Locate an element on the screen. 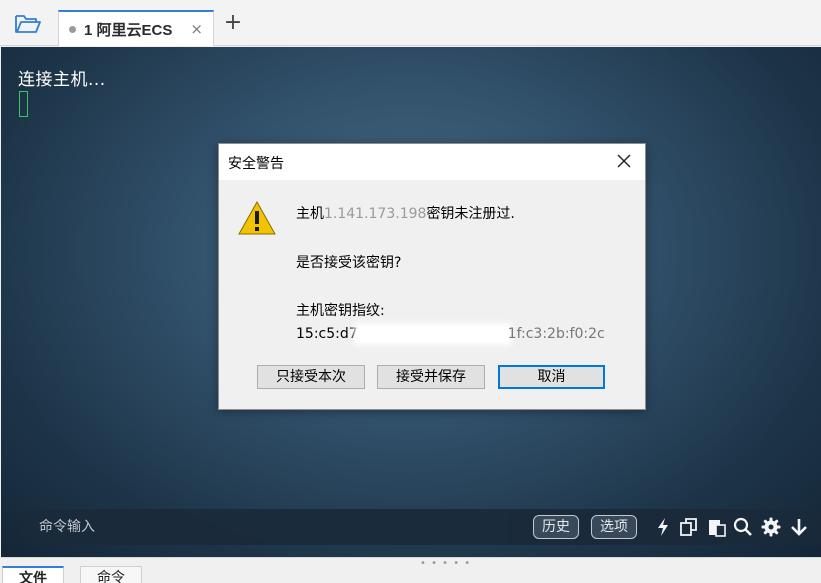 The width and height of the screenshot is (821, 583). host-suffix: 密钥未注册过. is located at coordinates (470, 214).